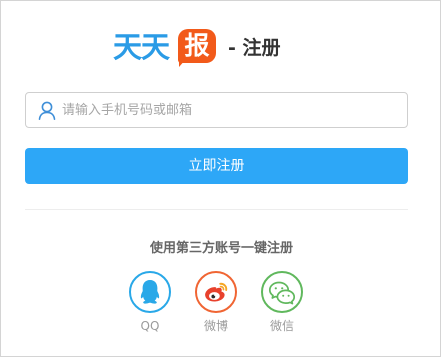 Image resolution: width=441 pixels, height=357 pixels. Describe the element at coordinates (141, 47) in the screenshot. I see `logo-text: 天天` at that location.